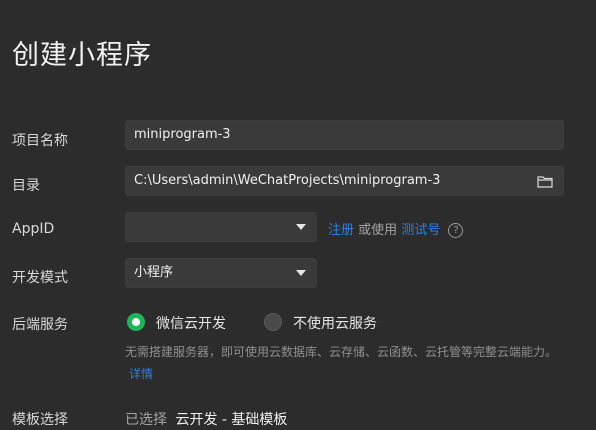 The image size is (596, 430). I want to click on appid-links: 注册 或使用 测试号 ?, so click(396, 228).